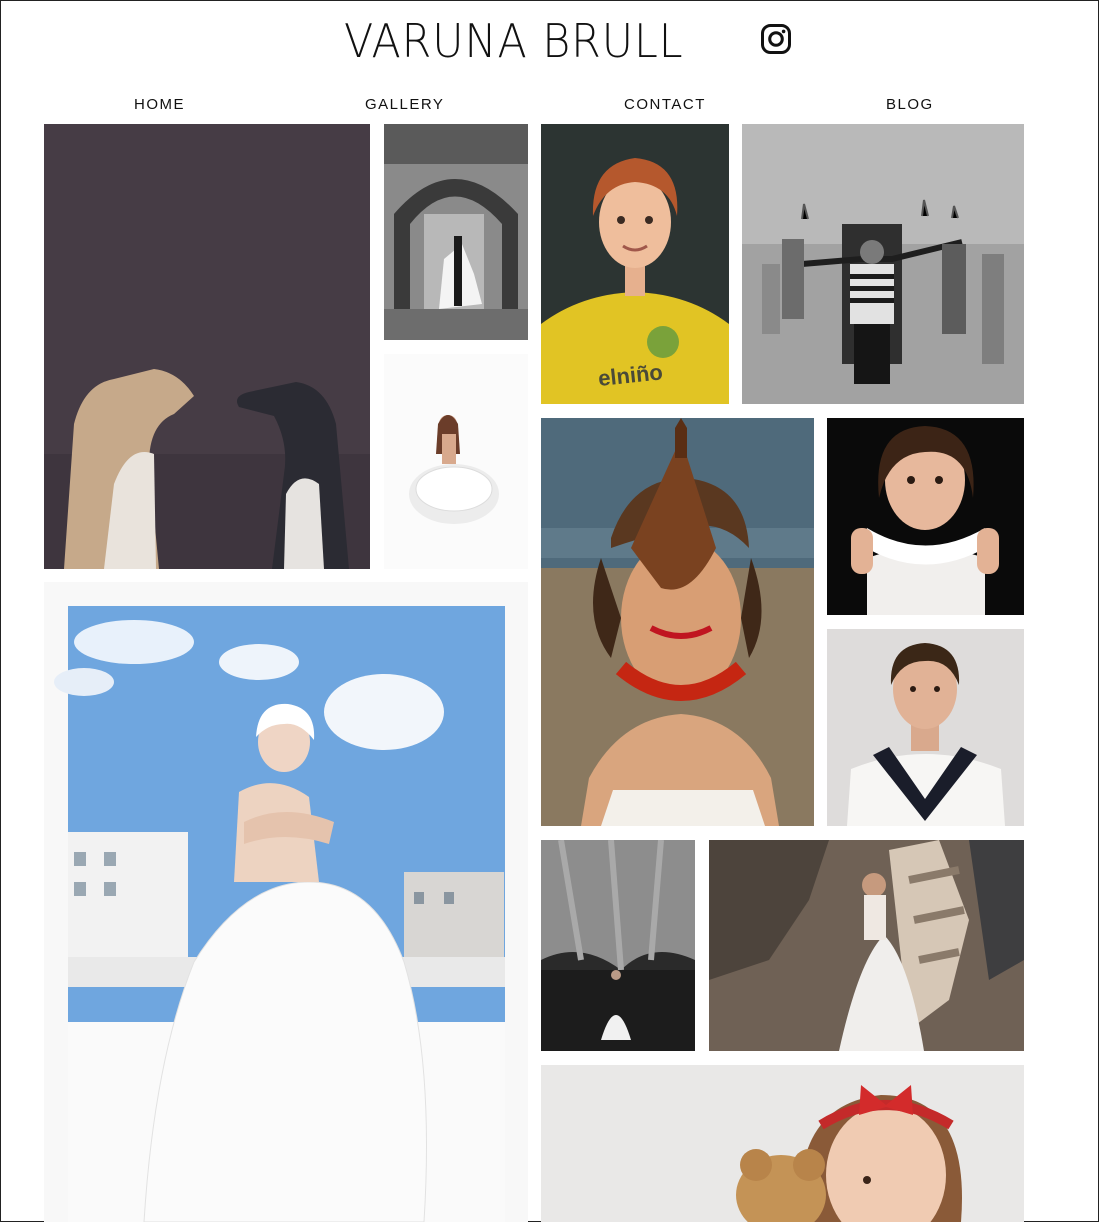 This screenshot has height=1222, width=1099. I want to click on gallery-photo-girl-red-bow, so click(782, 1143).